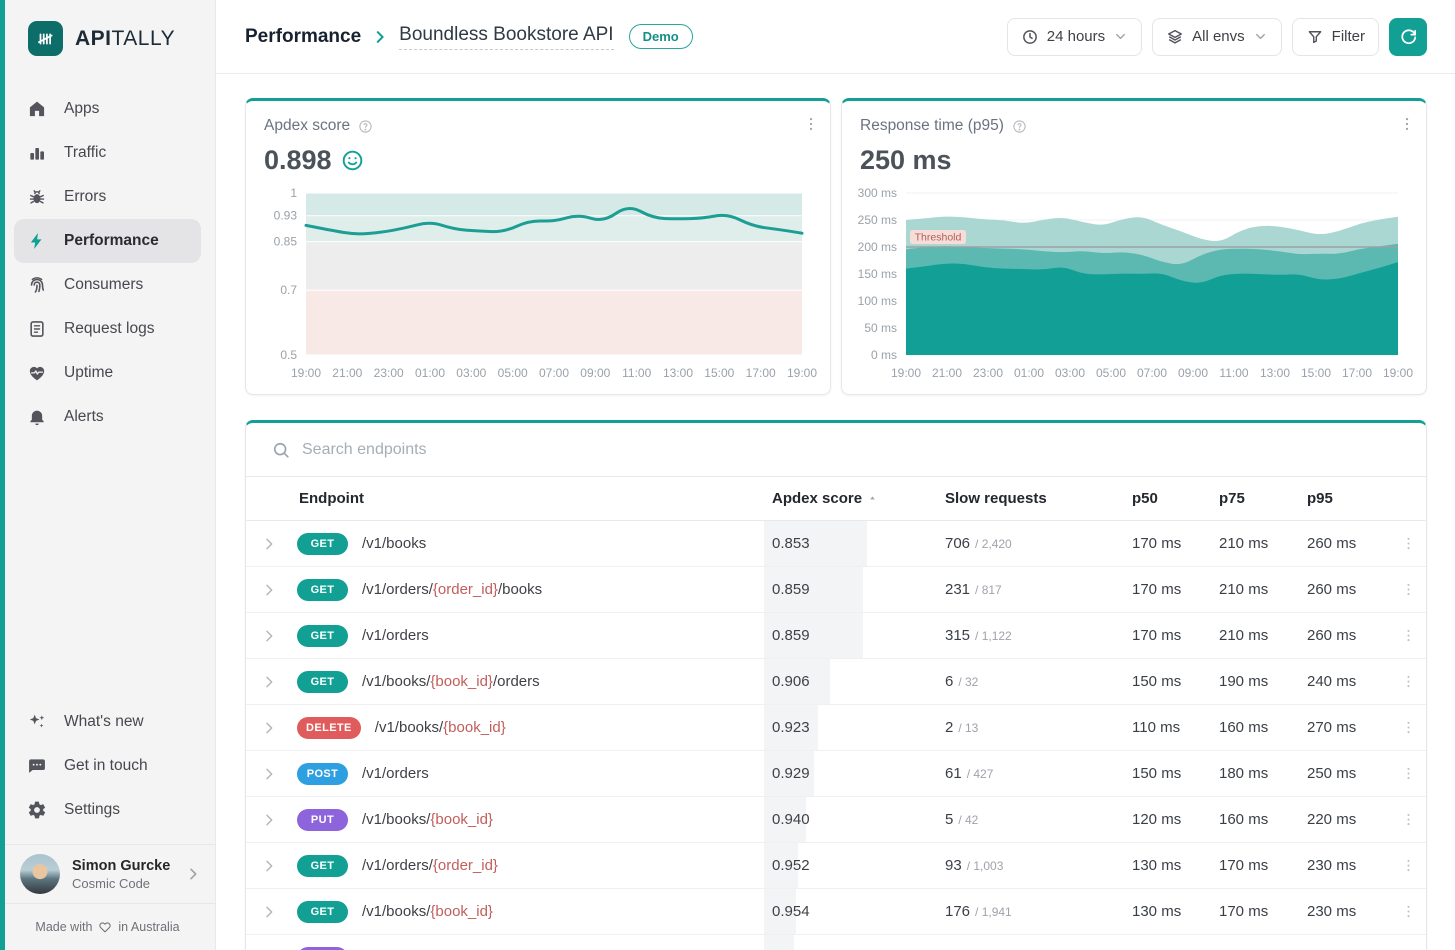 The image size is (1455, 950). I want to click on apdex-value: 0.898, so click(298, 160).